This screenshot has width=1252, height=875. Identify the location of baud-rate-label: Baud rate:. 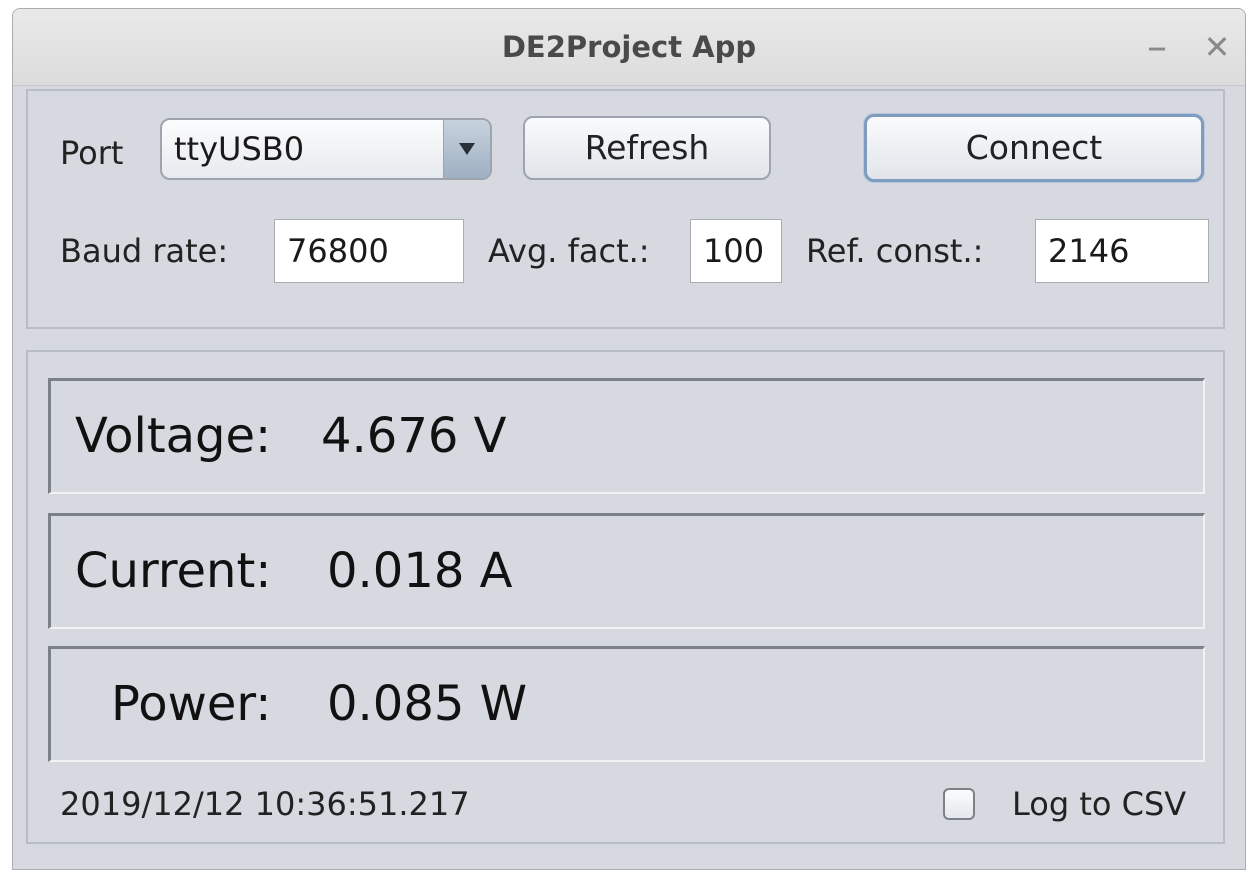
(144, 251).